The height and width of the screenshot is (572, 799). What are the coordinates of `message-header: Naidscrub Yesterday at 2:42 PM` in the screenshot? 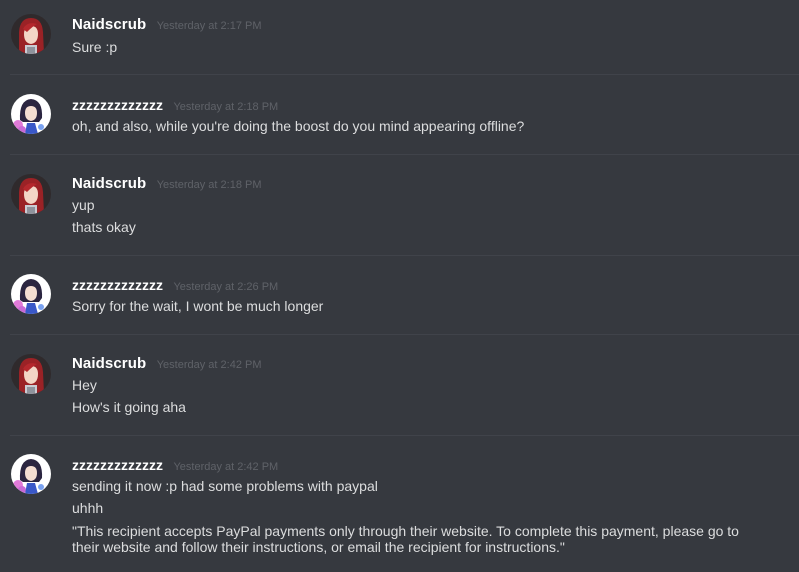 It's located at (167, 364).